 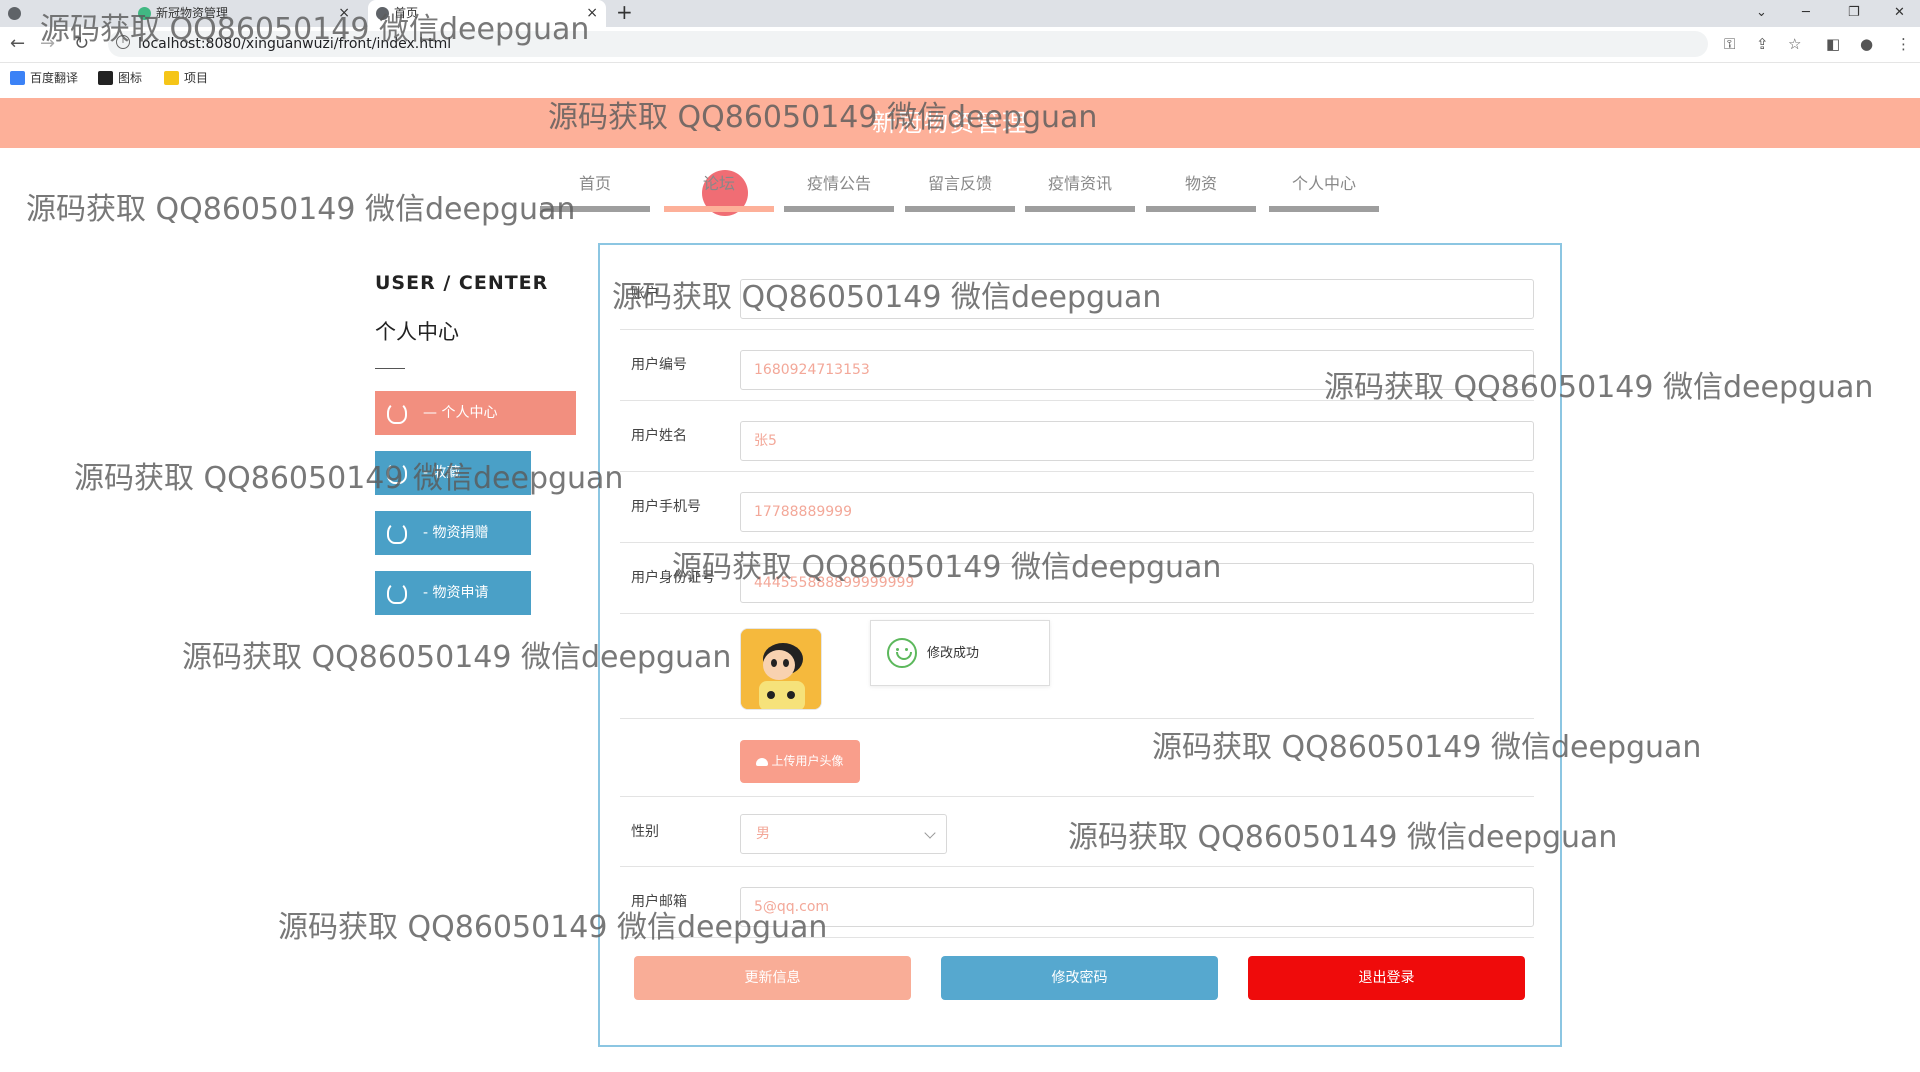 What do you see at coordinates (1137, 512) in the screenshot?
I see `phone-field: 17788889999` at bounding box center [1137, 512].